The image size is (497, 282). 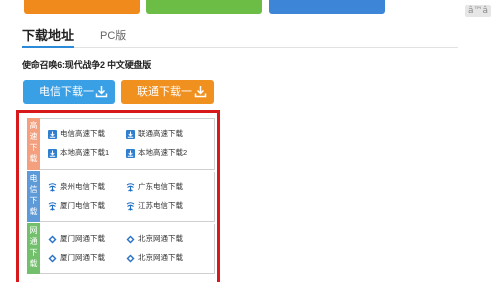 I want to click on list-item: 厦门电信下载, so click(x=76, y=205).